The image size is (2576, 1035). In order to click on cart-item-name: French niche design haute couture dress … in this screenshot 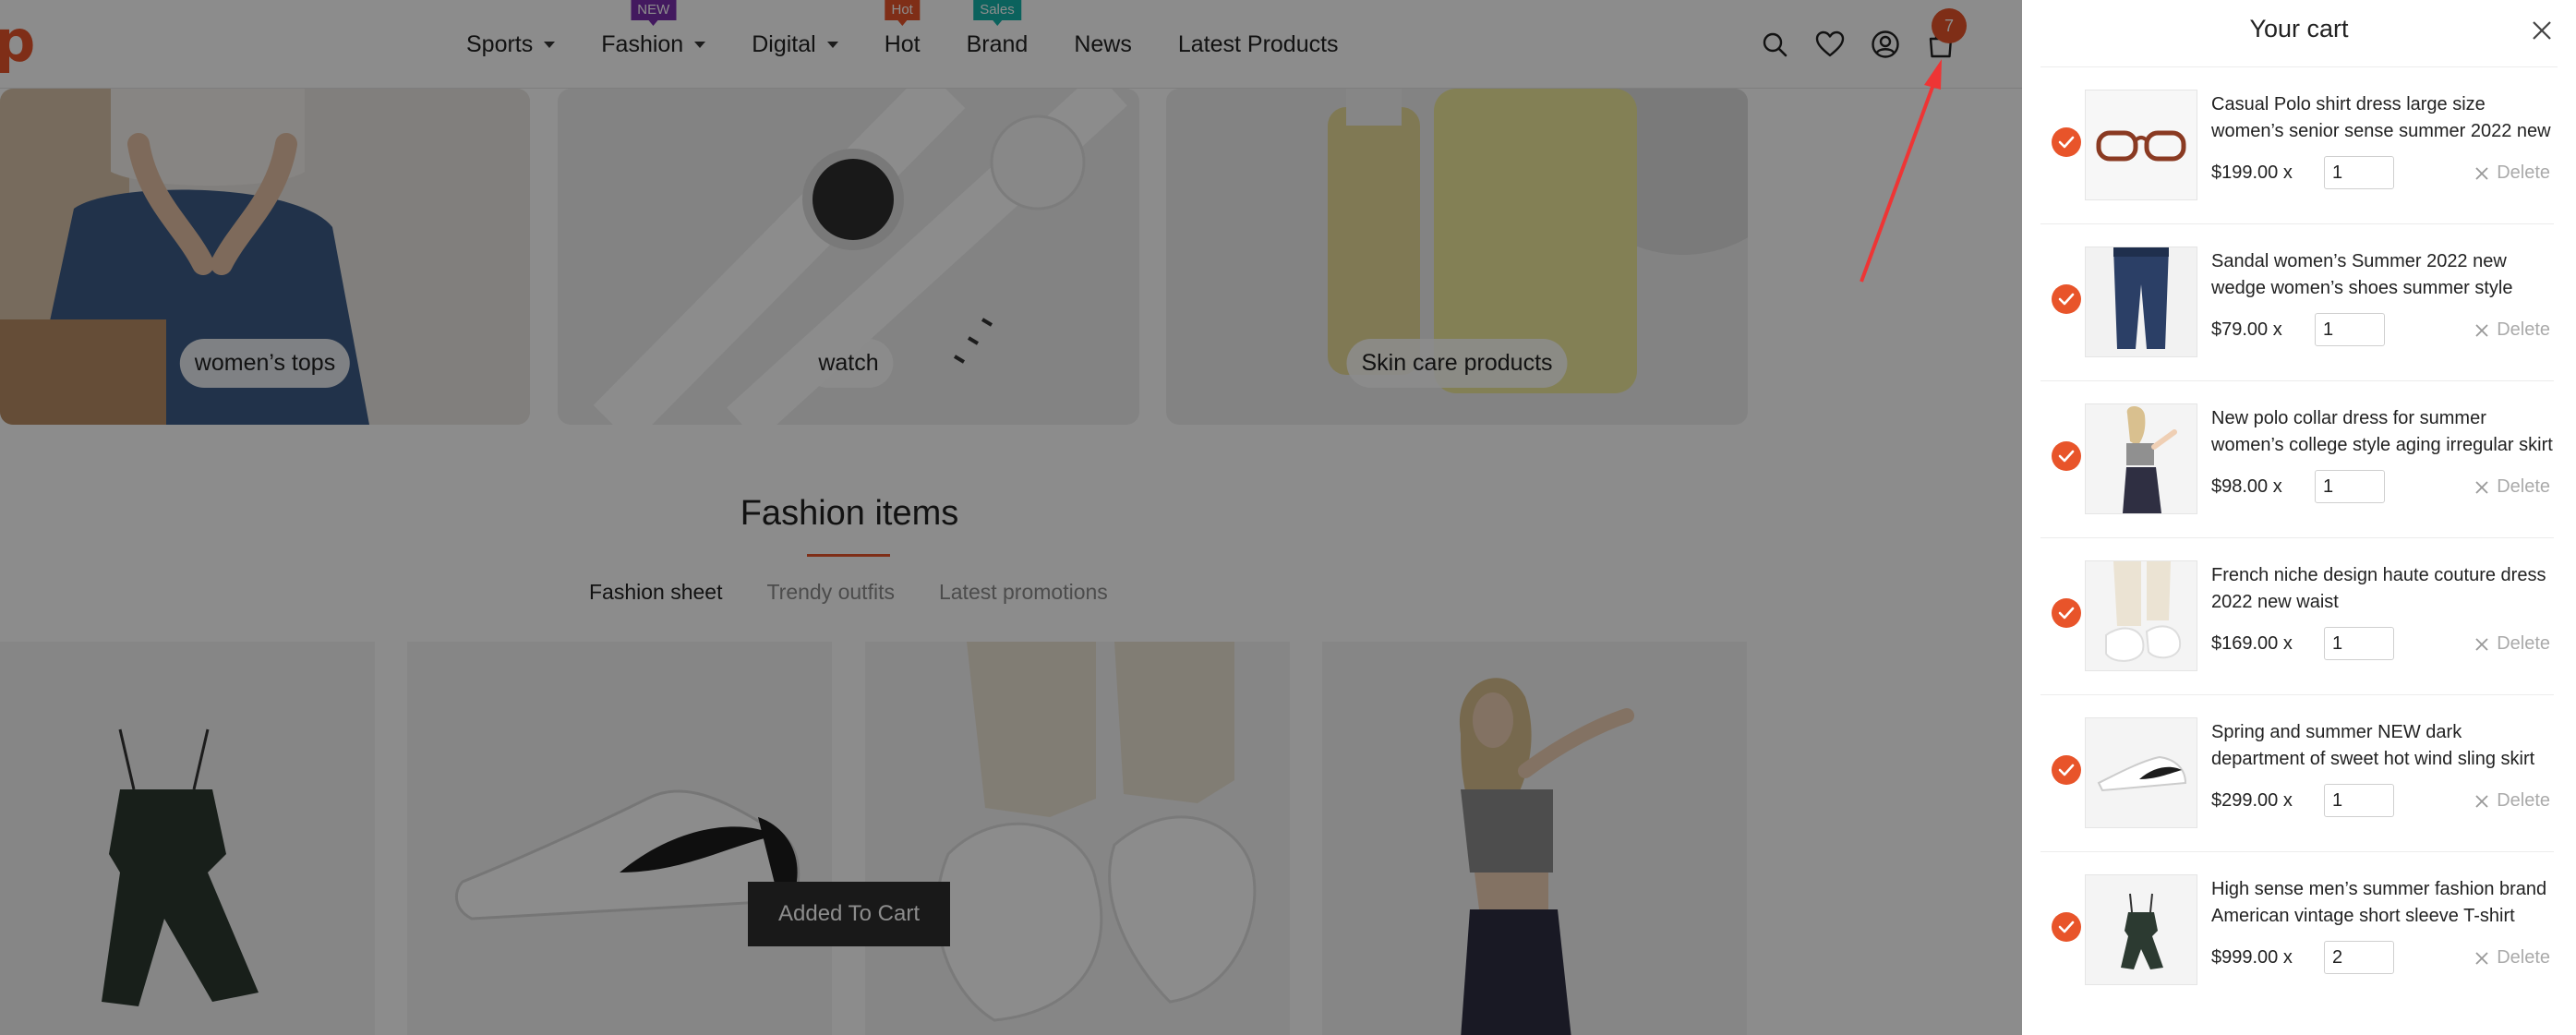, I will do `click(2383, 589)`.